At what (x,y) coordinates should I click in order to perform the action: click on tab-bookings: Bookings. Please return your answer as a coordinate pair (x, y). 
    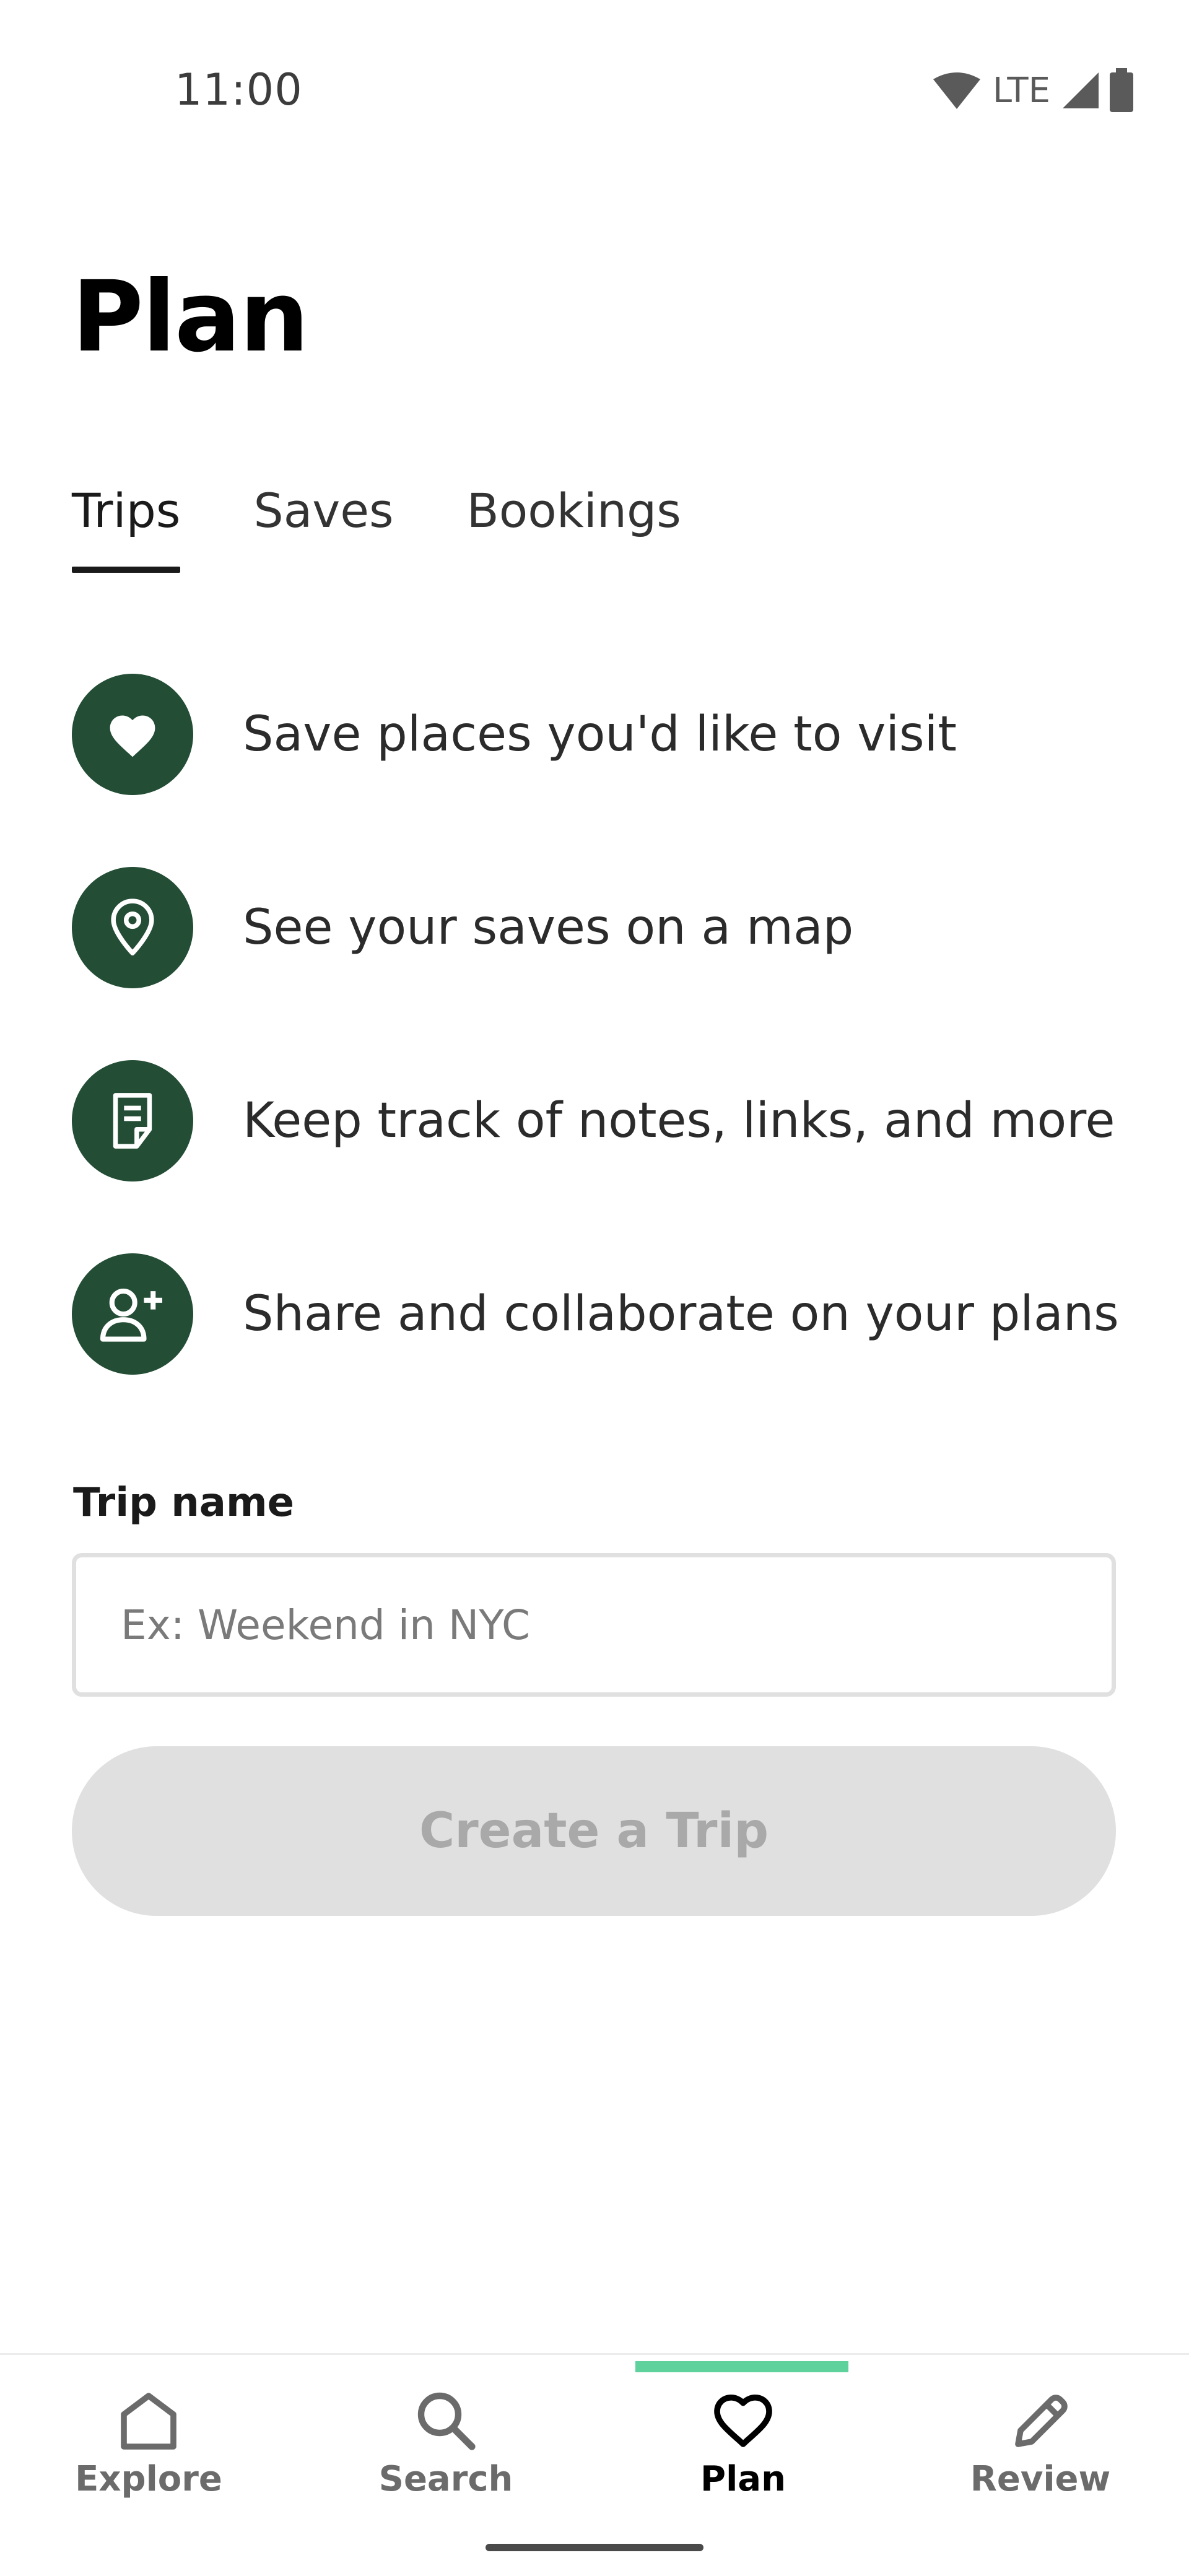
    Looking at the image, I should click on (574, 528).